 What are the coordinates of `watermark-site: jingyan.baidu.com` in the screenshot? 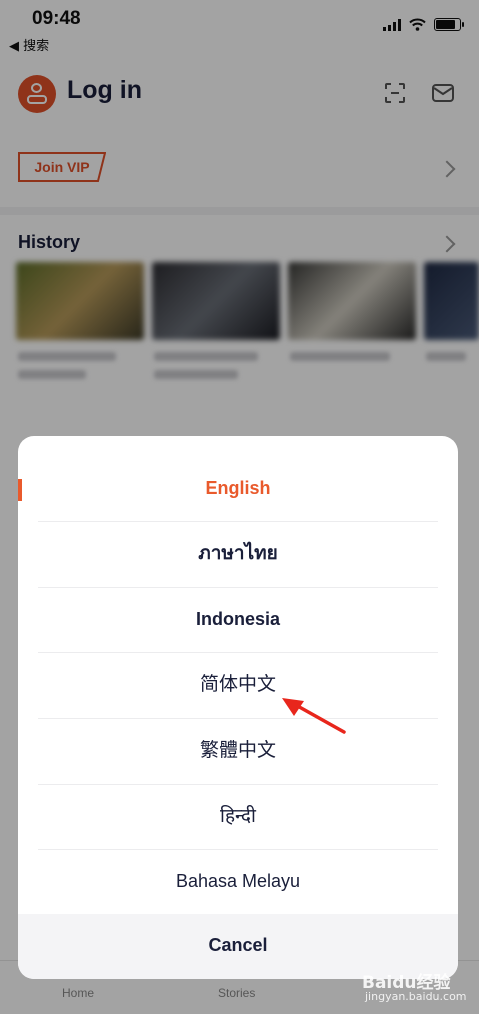 It's located at (416, 996).